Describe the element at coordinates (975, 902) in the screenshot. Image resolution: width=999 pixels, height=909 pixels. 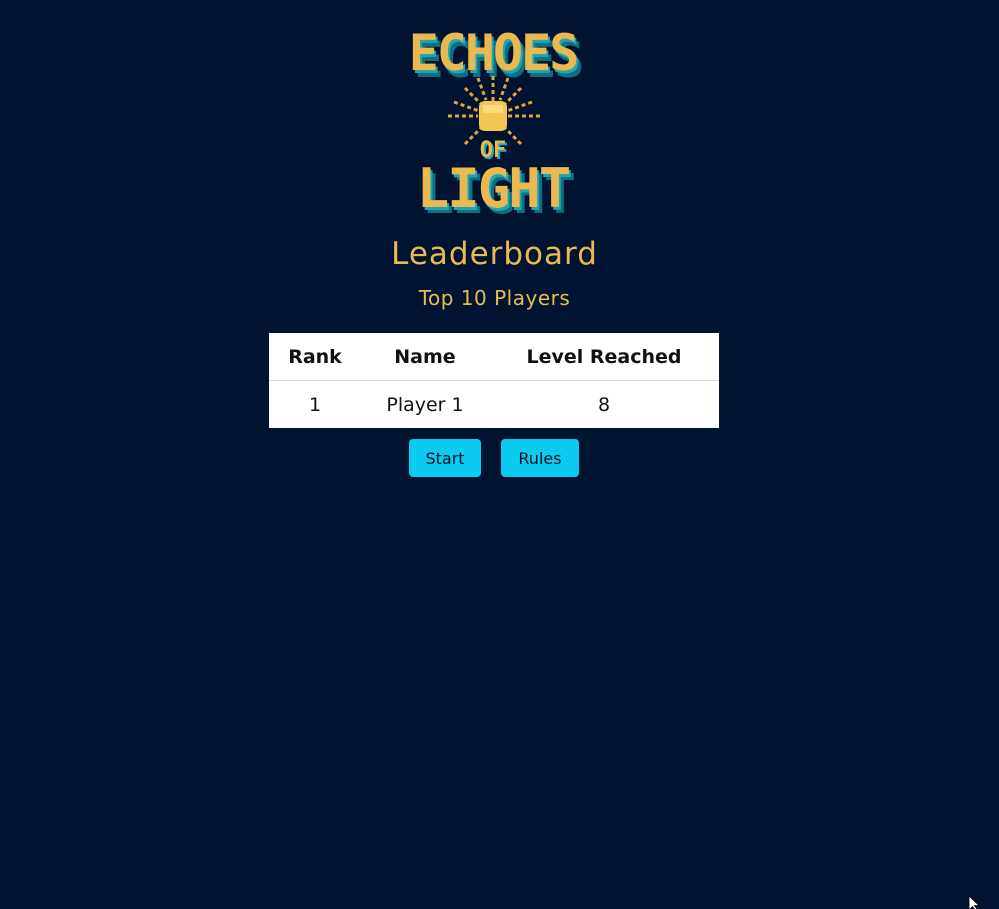
I see `mouse-cursor-icon` at that location.